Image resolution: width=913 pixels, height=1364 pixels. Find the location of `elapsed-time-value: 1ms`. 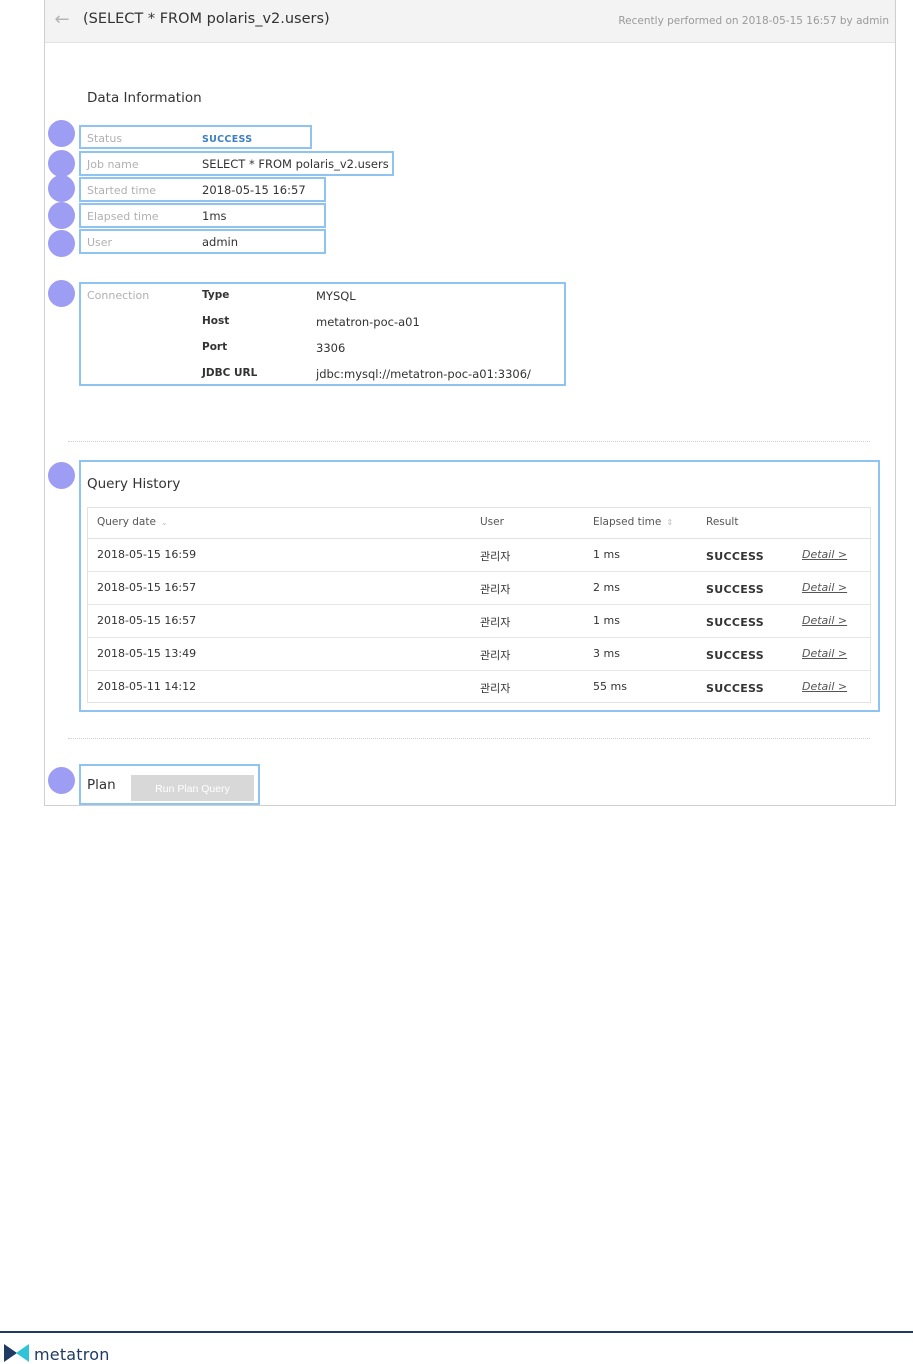

elapsed-time-value: 1ms is located at coordinates (214, 216).